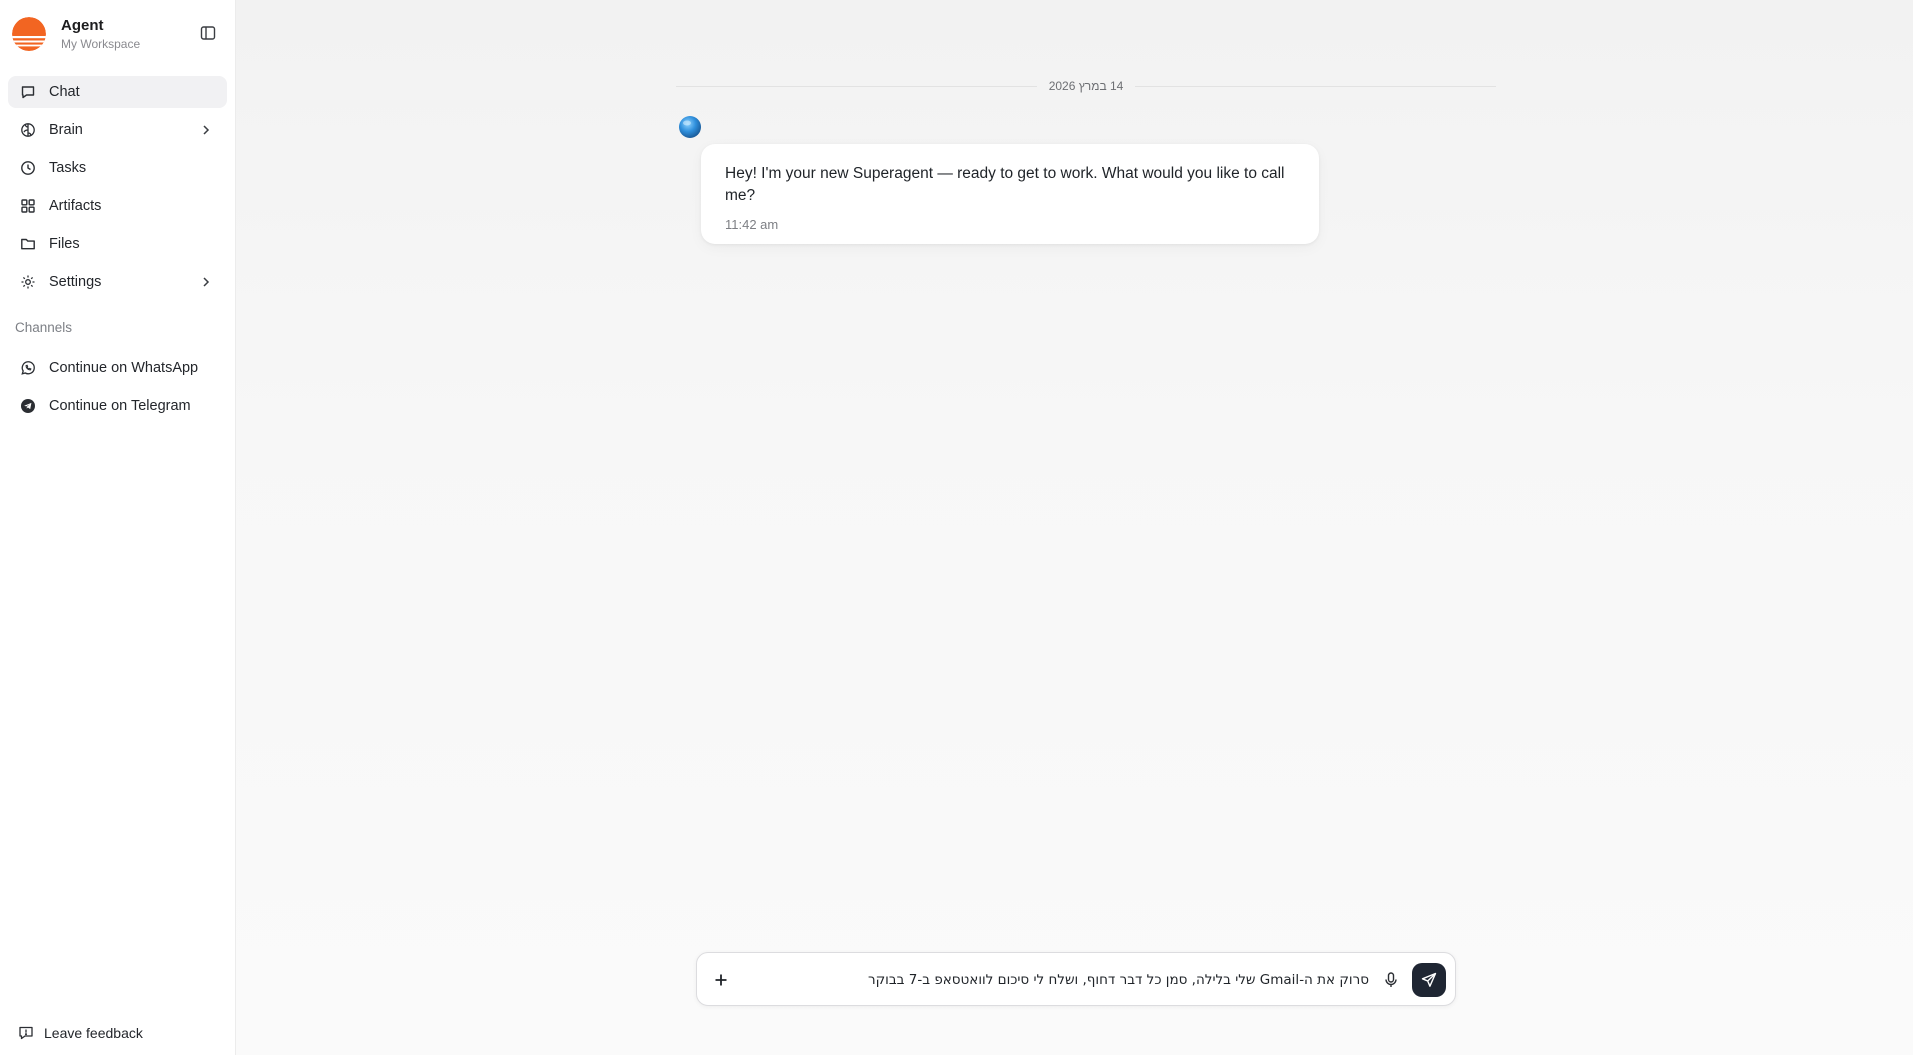 The height and width of the screenshot is (1055, 1913). What do you see at coordinates (28, 282) in the screenshot?
I see `gear-icon` at bounding box center [28, 282].